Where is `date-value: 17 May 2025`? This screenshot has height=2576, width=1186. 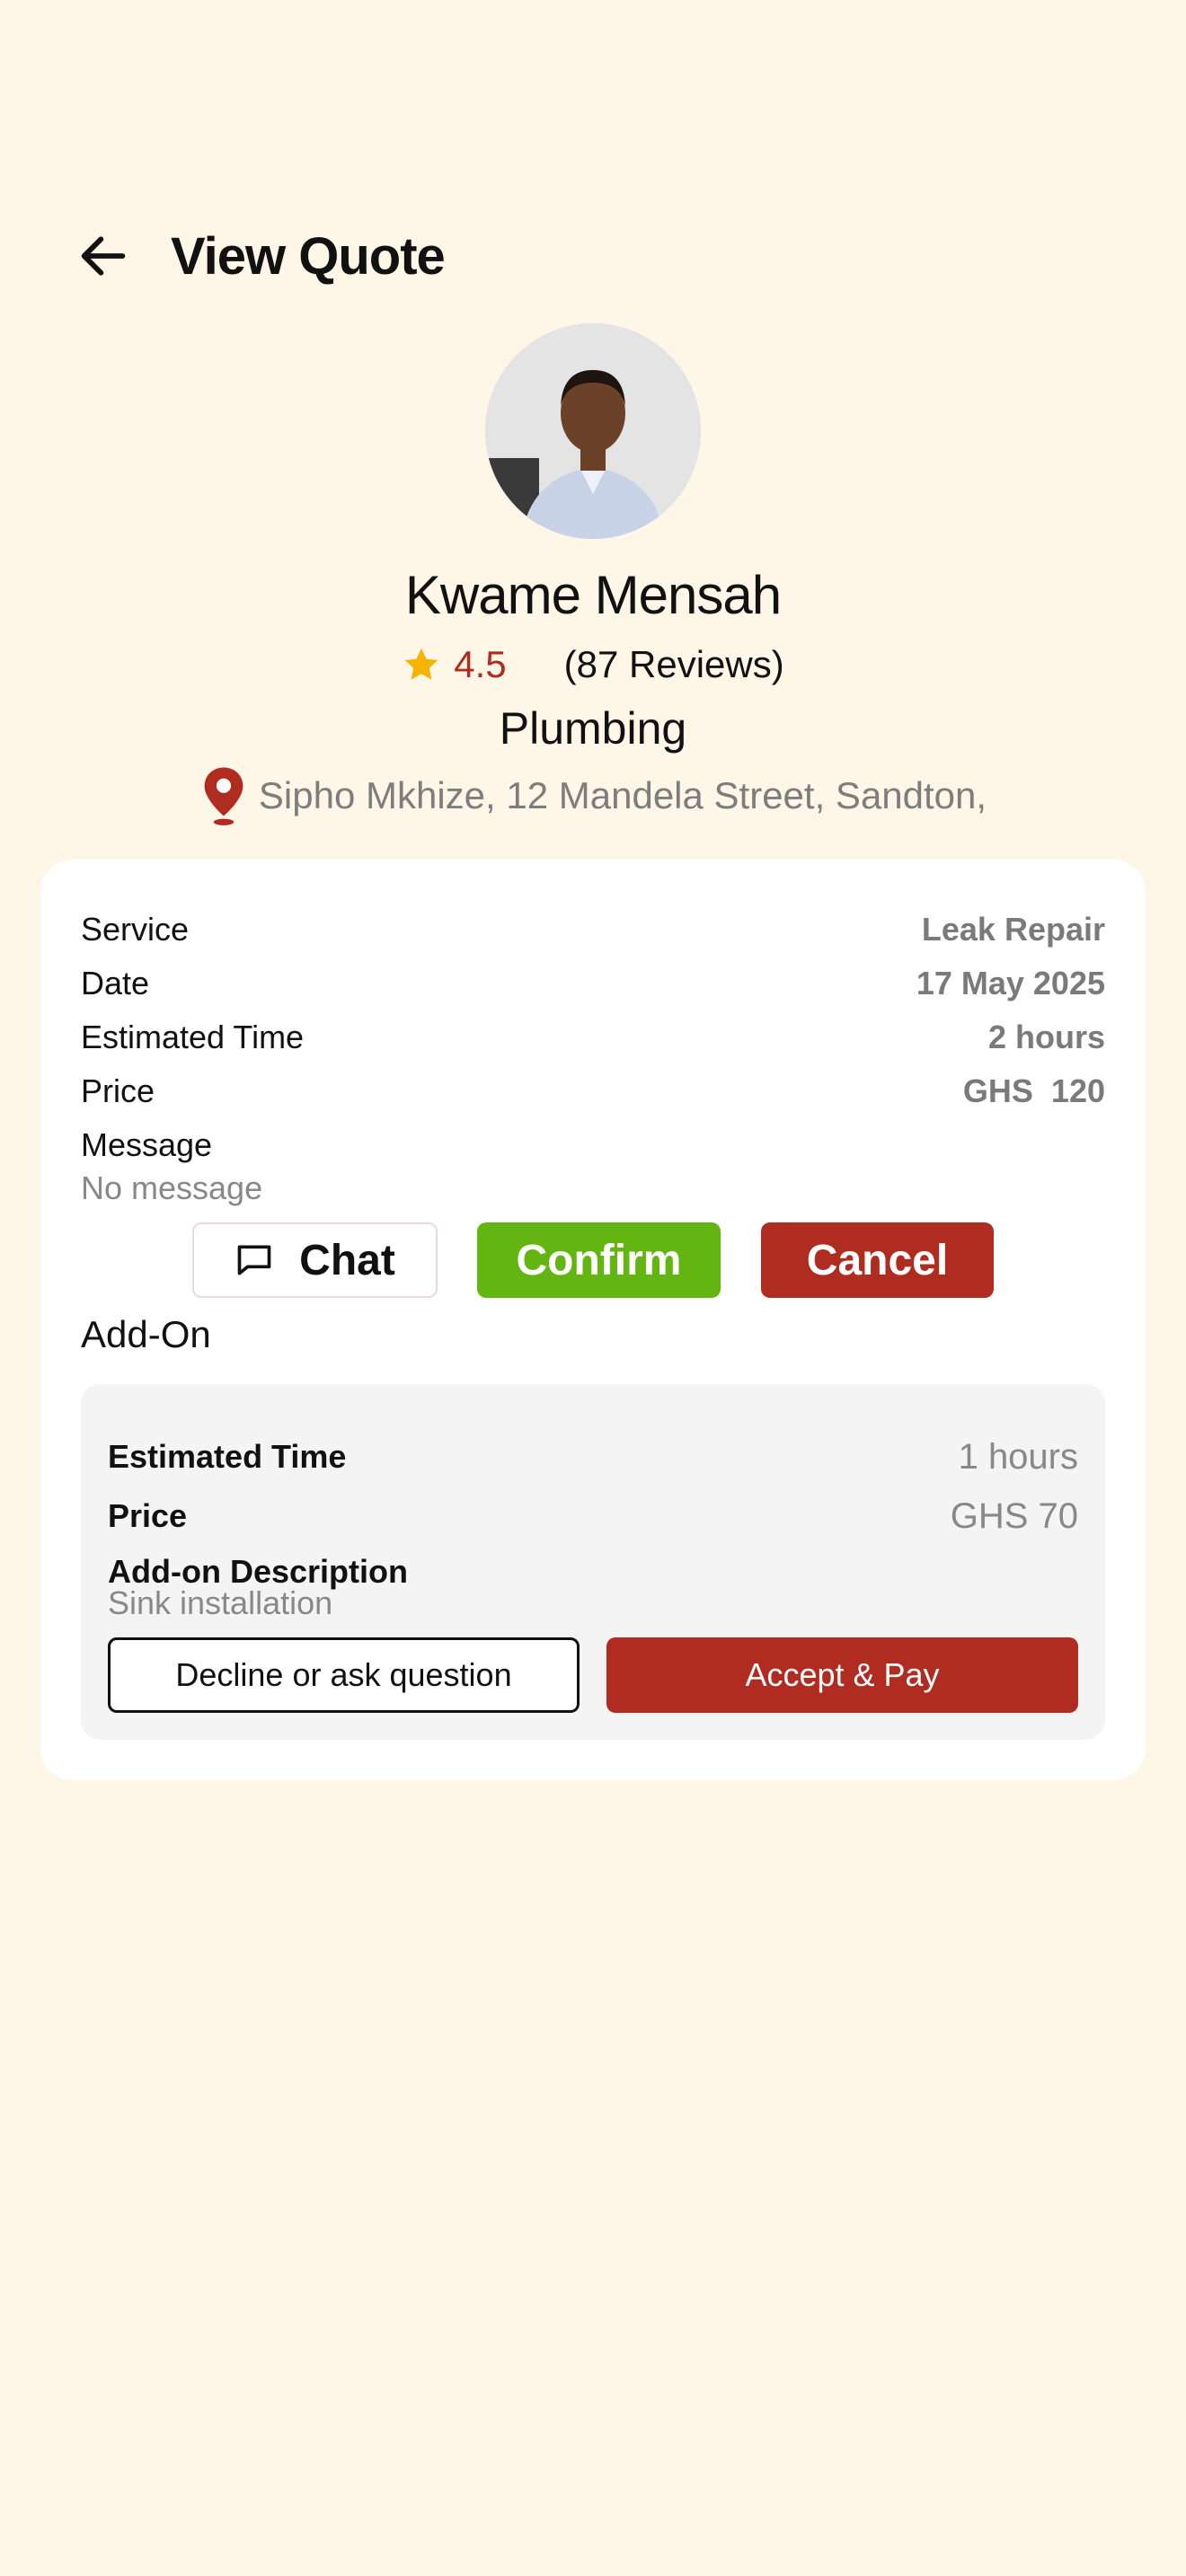 date-value: 17 May 2025 is located at coordinates (1010, 983).